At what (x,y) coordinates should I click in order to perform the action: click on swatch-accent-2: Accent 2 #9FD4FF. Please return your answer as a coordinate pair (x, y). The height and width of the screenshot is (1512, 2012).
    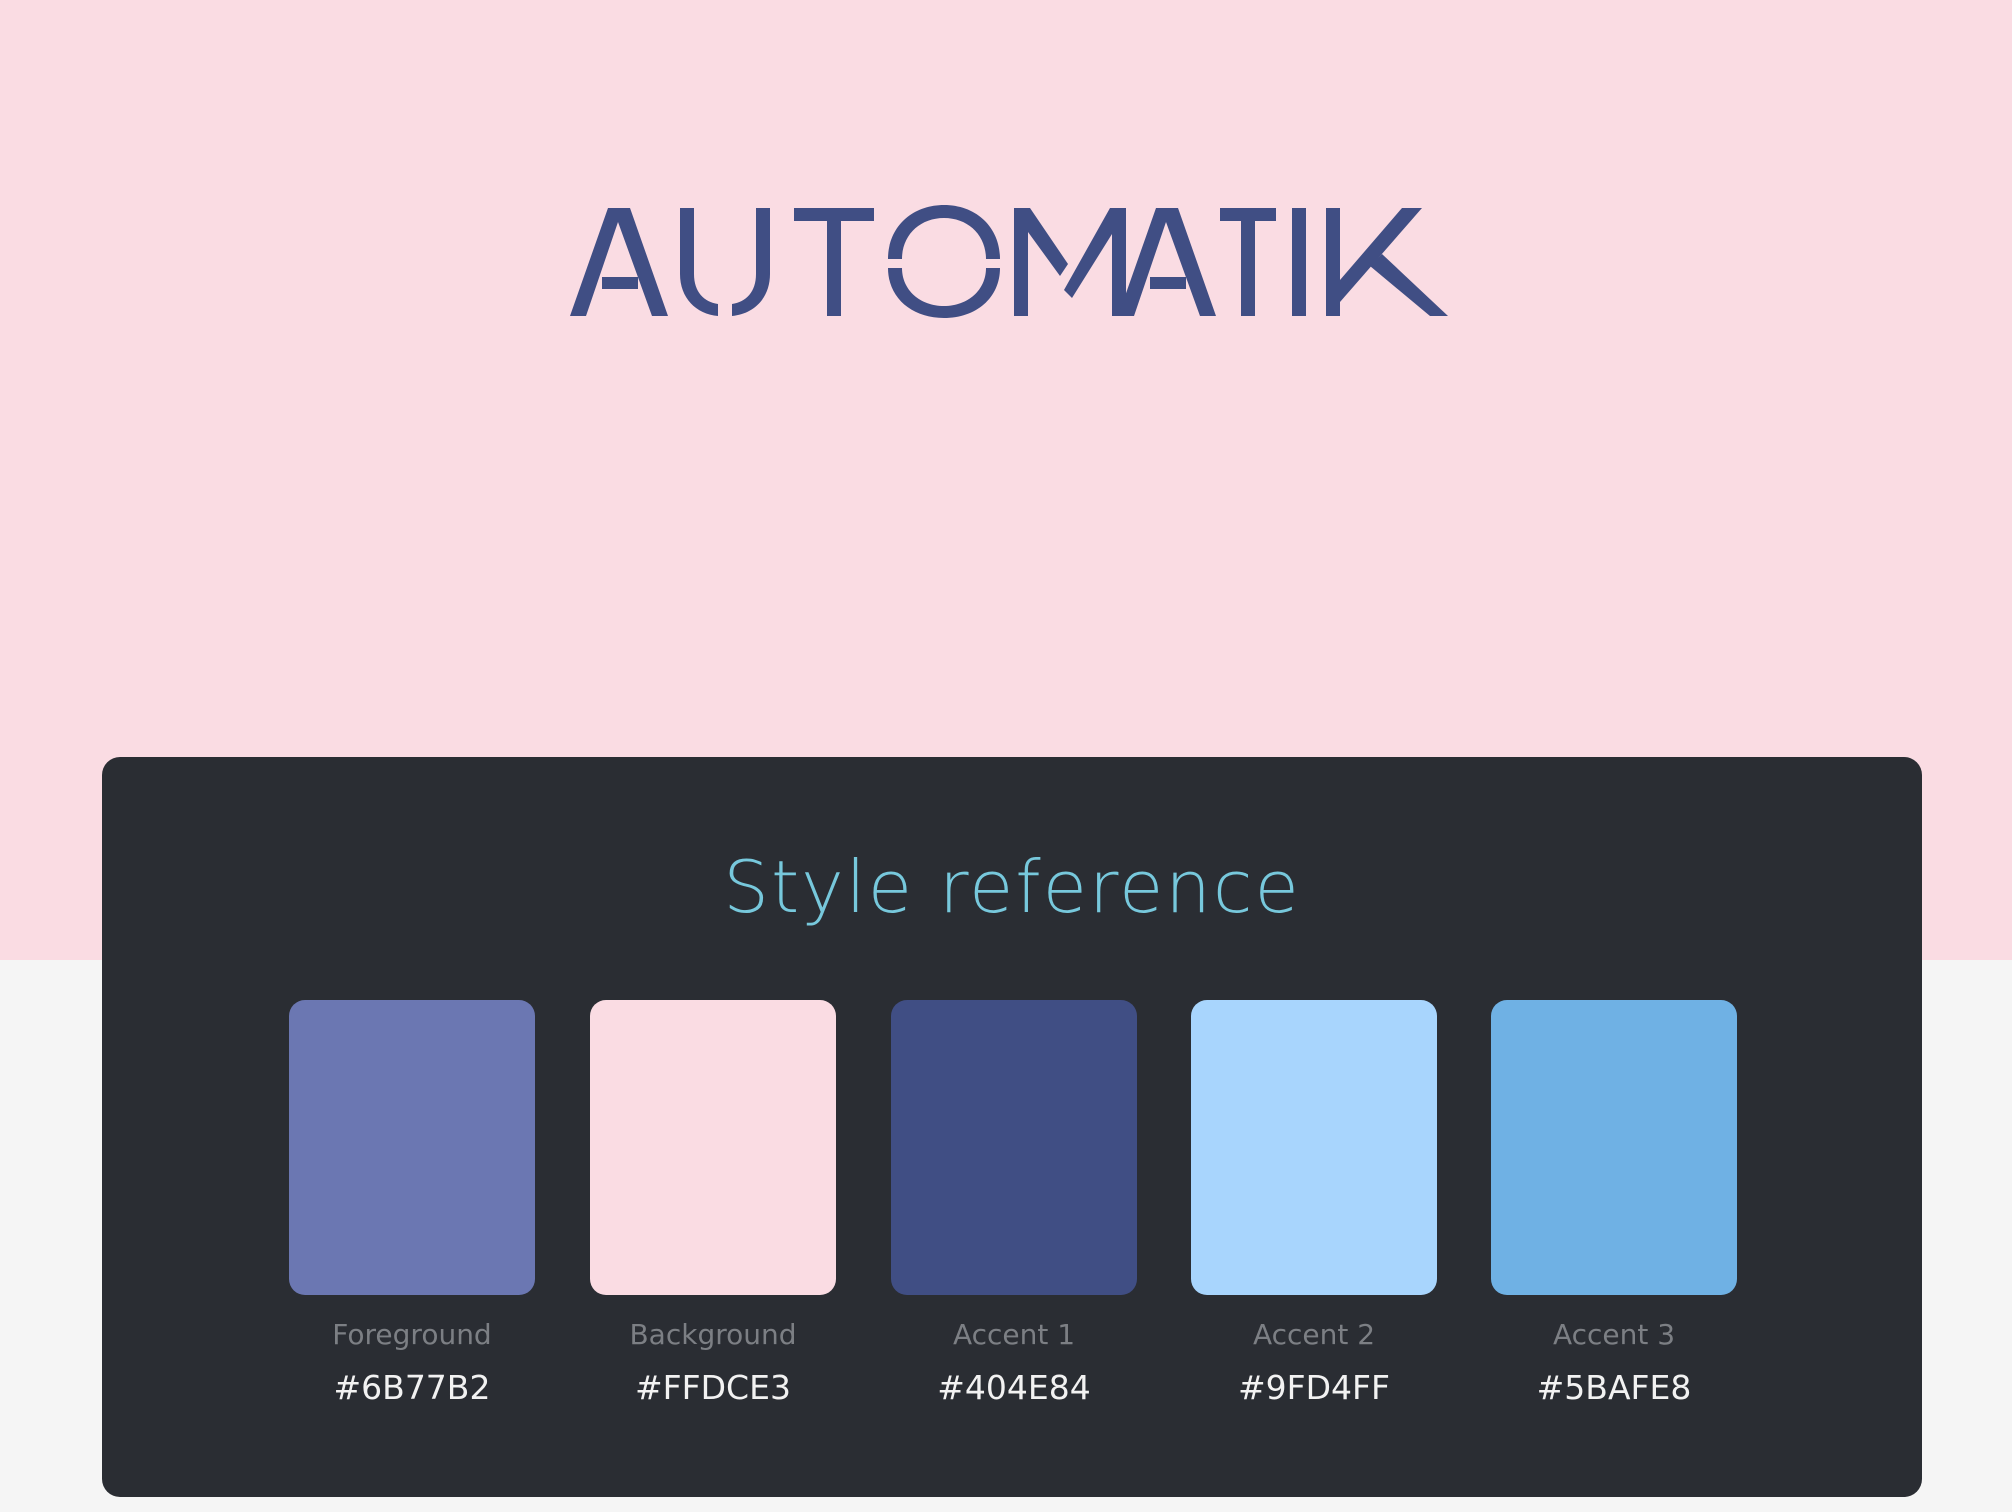
    Looking at the image, I should click on (1314, 1210).